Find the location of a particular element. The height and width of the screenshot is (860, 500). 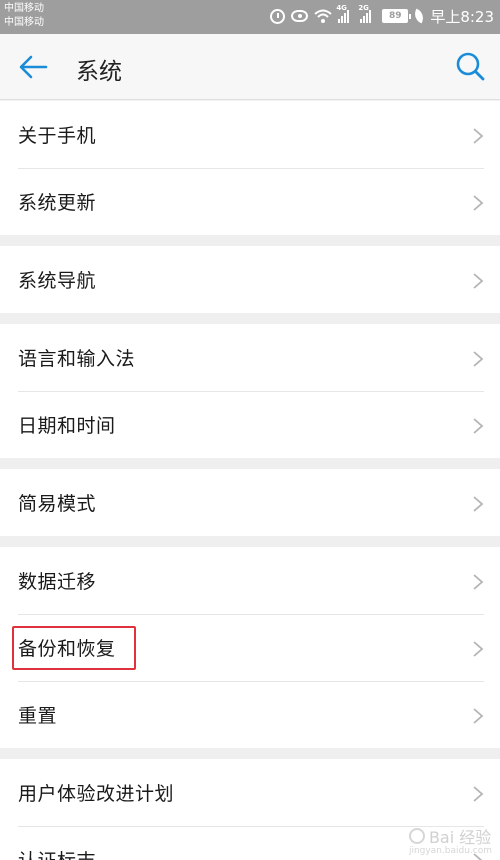

setting-label: 关于手机 is located at coordinates (57, 136).